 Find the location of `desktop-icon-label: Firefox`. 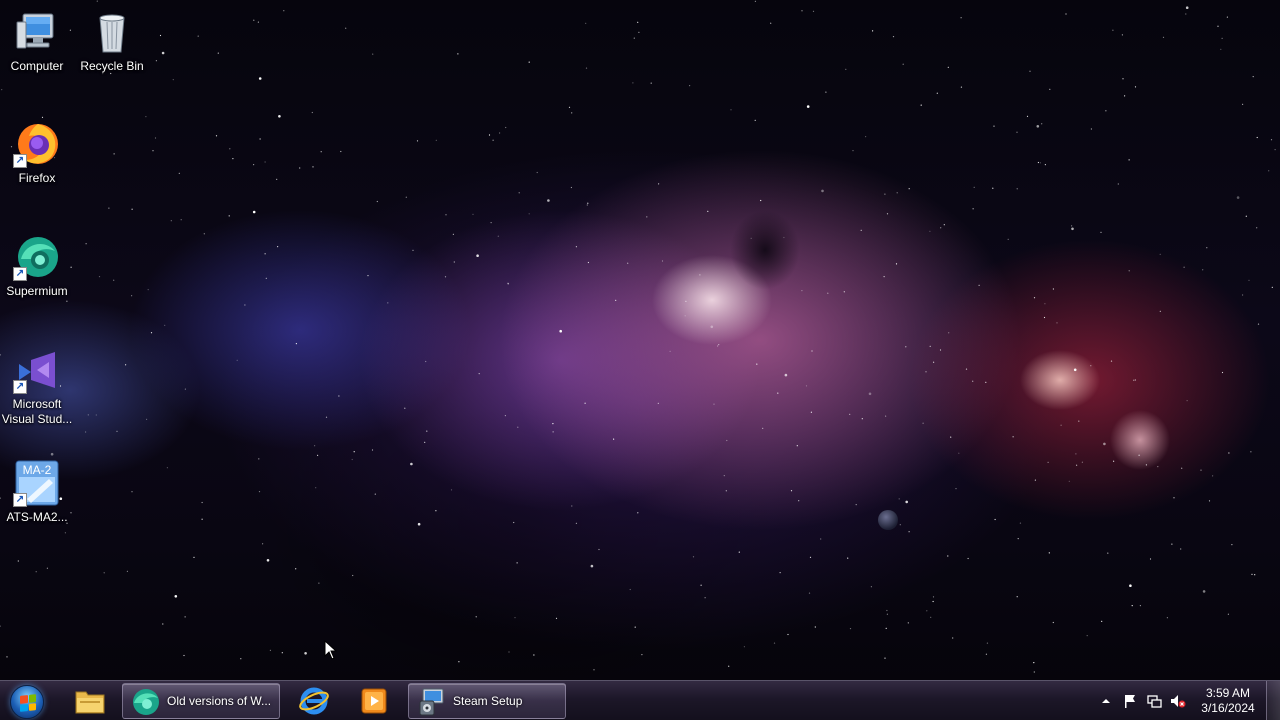

desktop-icon-label: Firefox is located at coordinates (37, 178).